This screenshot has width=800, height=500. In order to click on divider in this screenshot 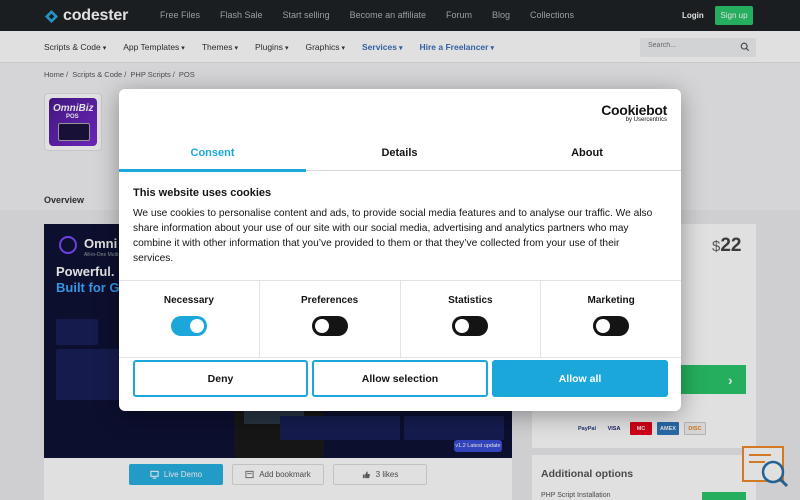, I will do `click(400, 357)`.